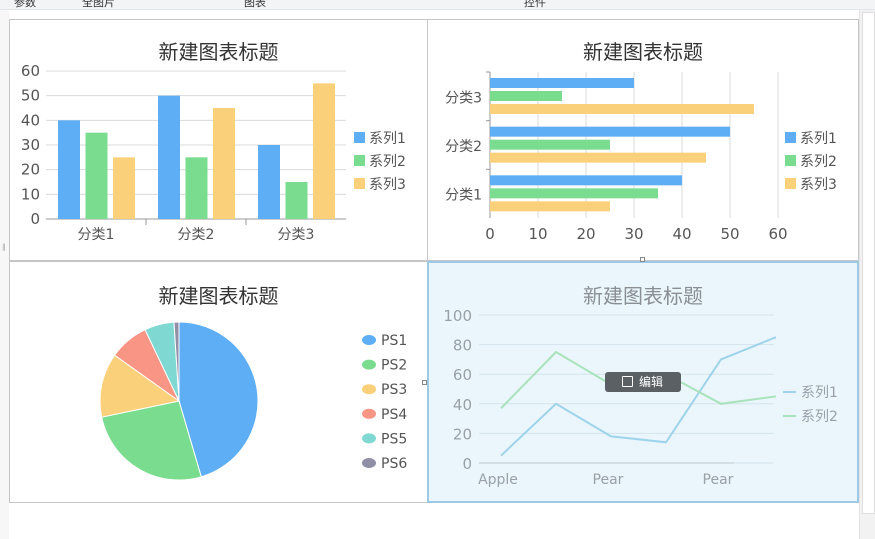 The image size is (875, 539). Describe the element at coordinates (490, 234) in the screenshot. I see `x-tick-label: 0` at that location.